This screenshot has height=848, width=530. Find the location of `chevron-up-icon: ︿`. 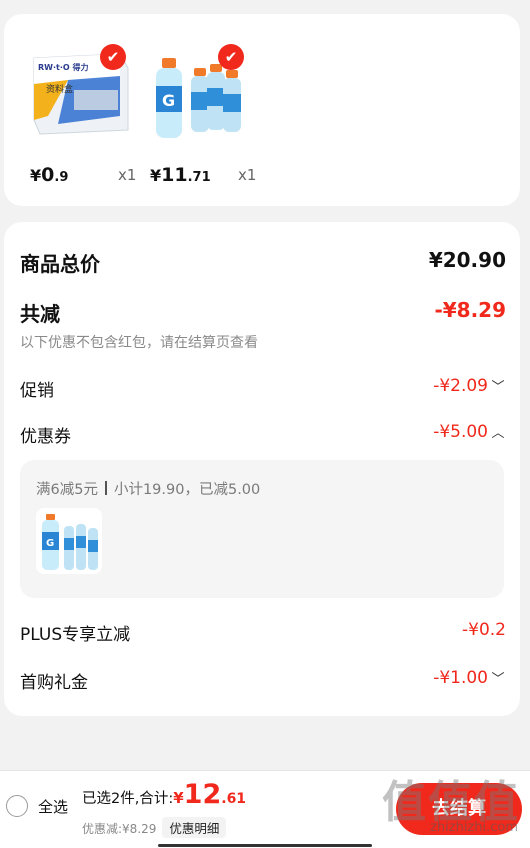

chevron-up-icon: ︿ is located at coordinates (498, 431).